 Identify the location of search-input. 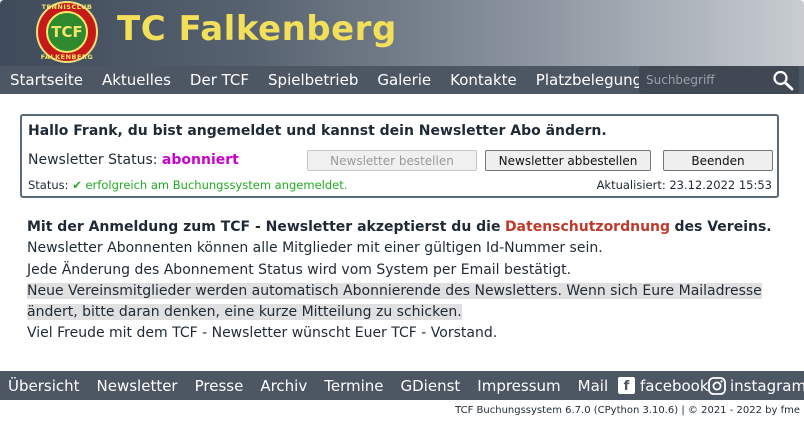
(702, 80).